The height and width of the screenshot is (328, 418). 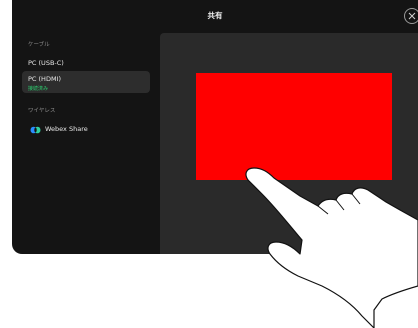 I want to click on sidebar-item-pc-hdmi: PC (HDMI) 接続済み, so click(x=86, y=82).